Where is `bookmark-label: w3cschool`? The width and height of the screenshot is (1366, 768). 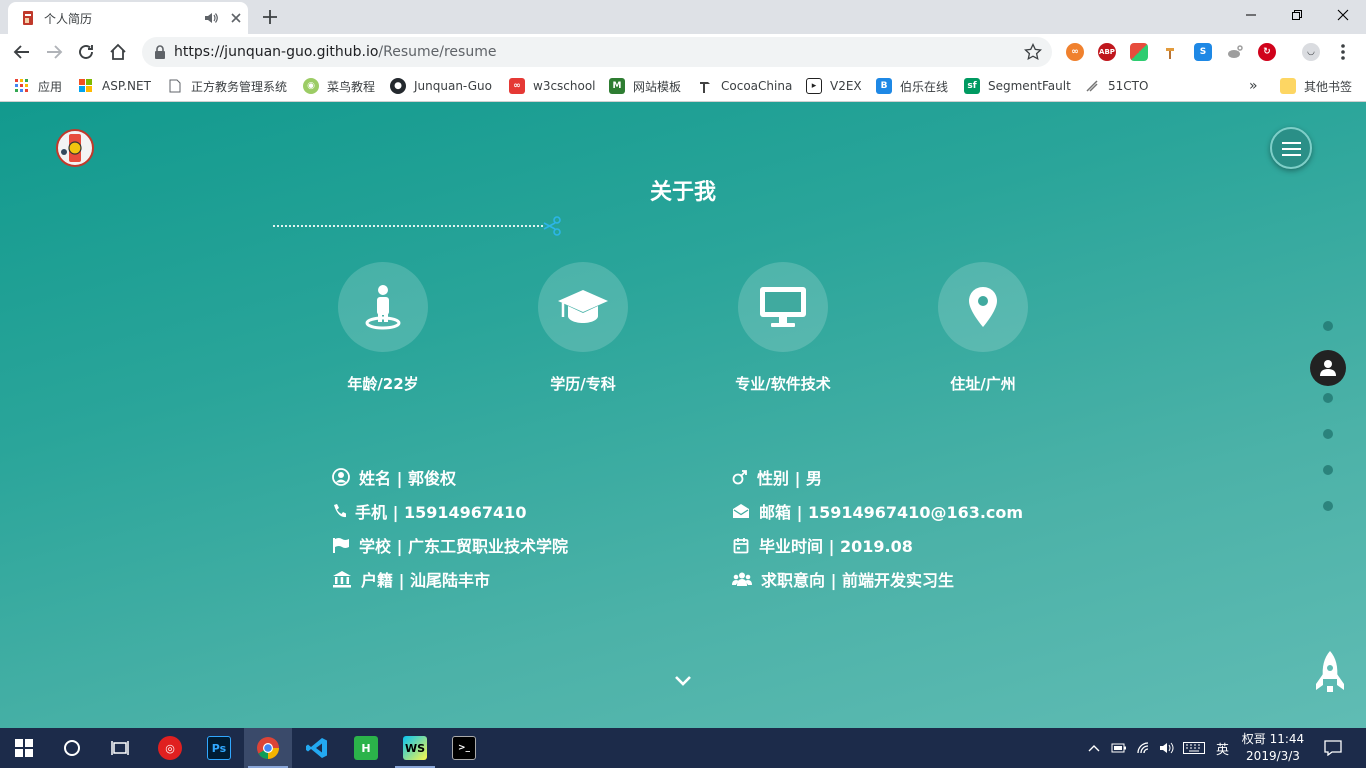
bookmark-label: w3cschool is located at coordinates (564, 86).